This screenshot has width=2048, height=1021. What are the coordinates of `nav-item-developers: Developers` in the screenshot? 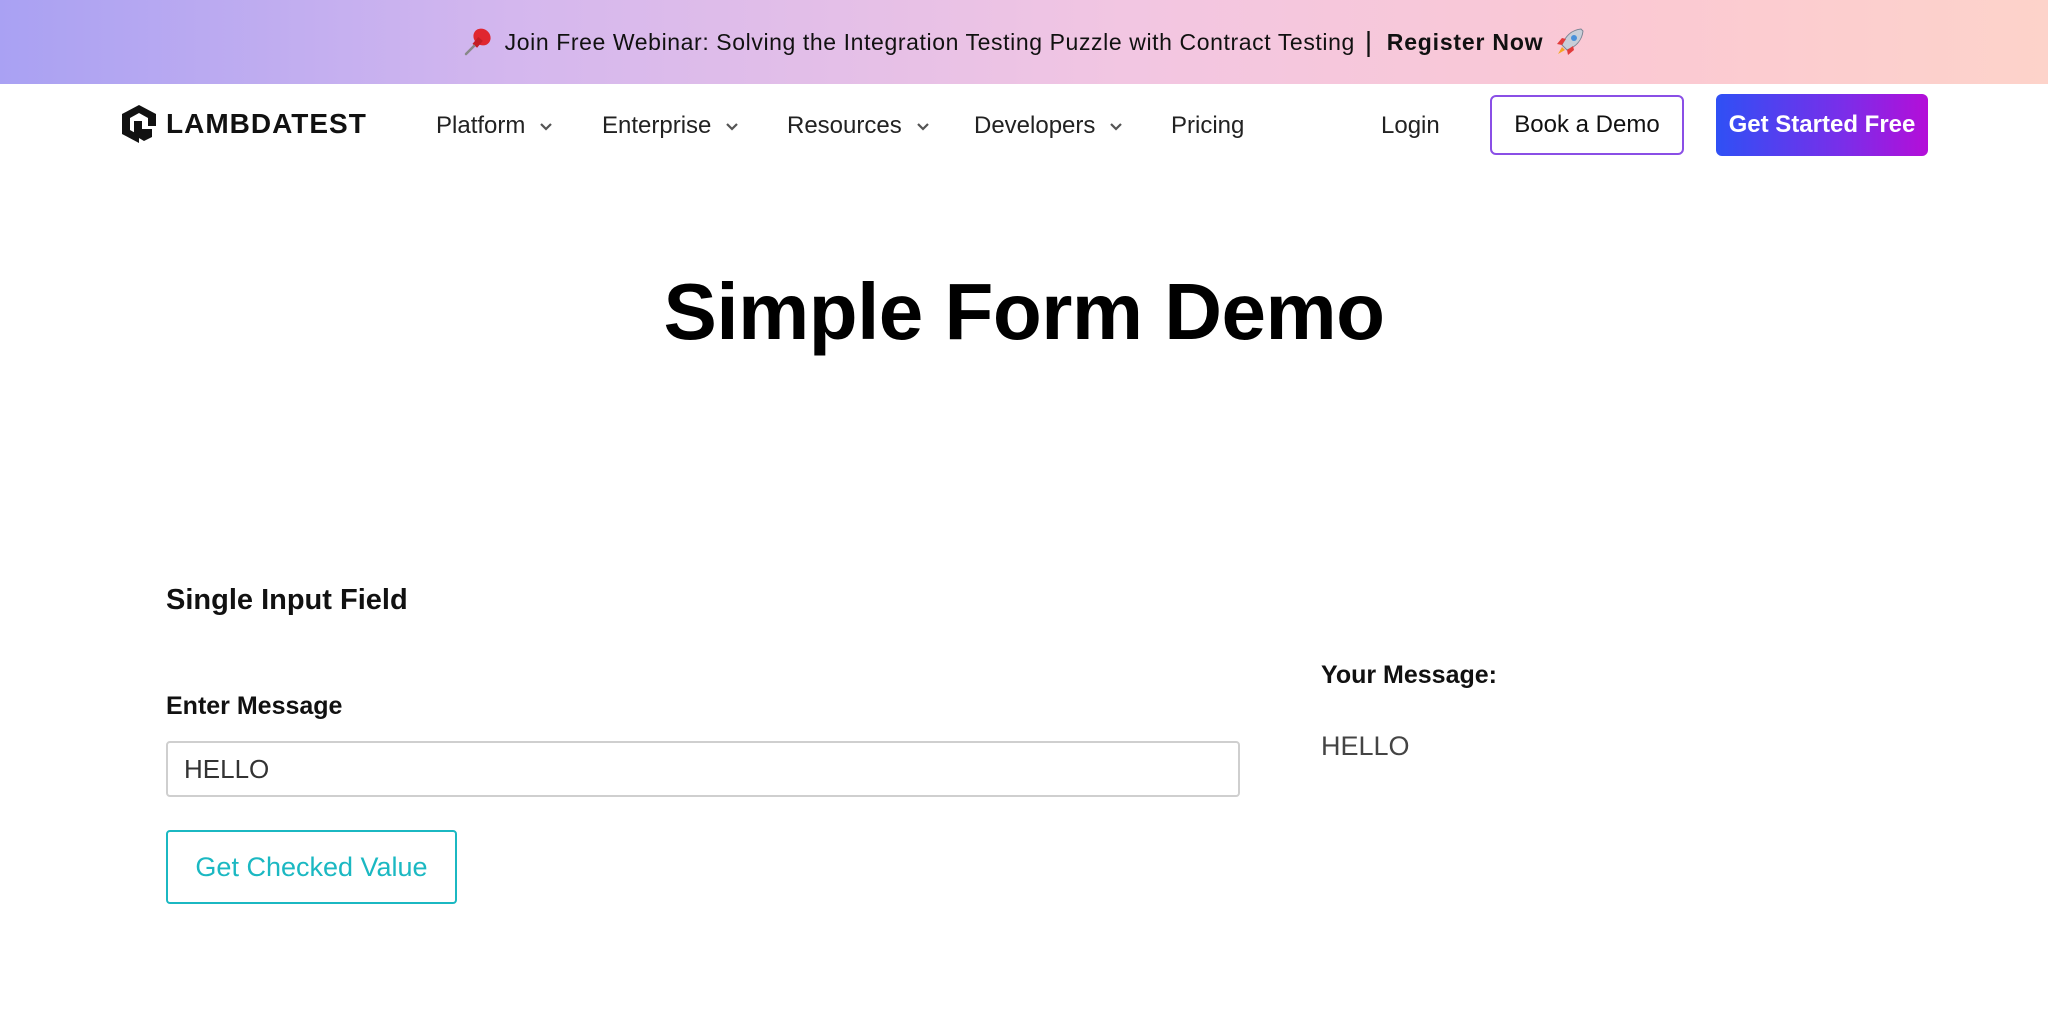 It's located at (1048, 126).